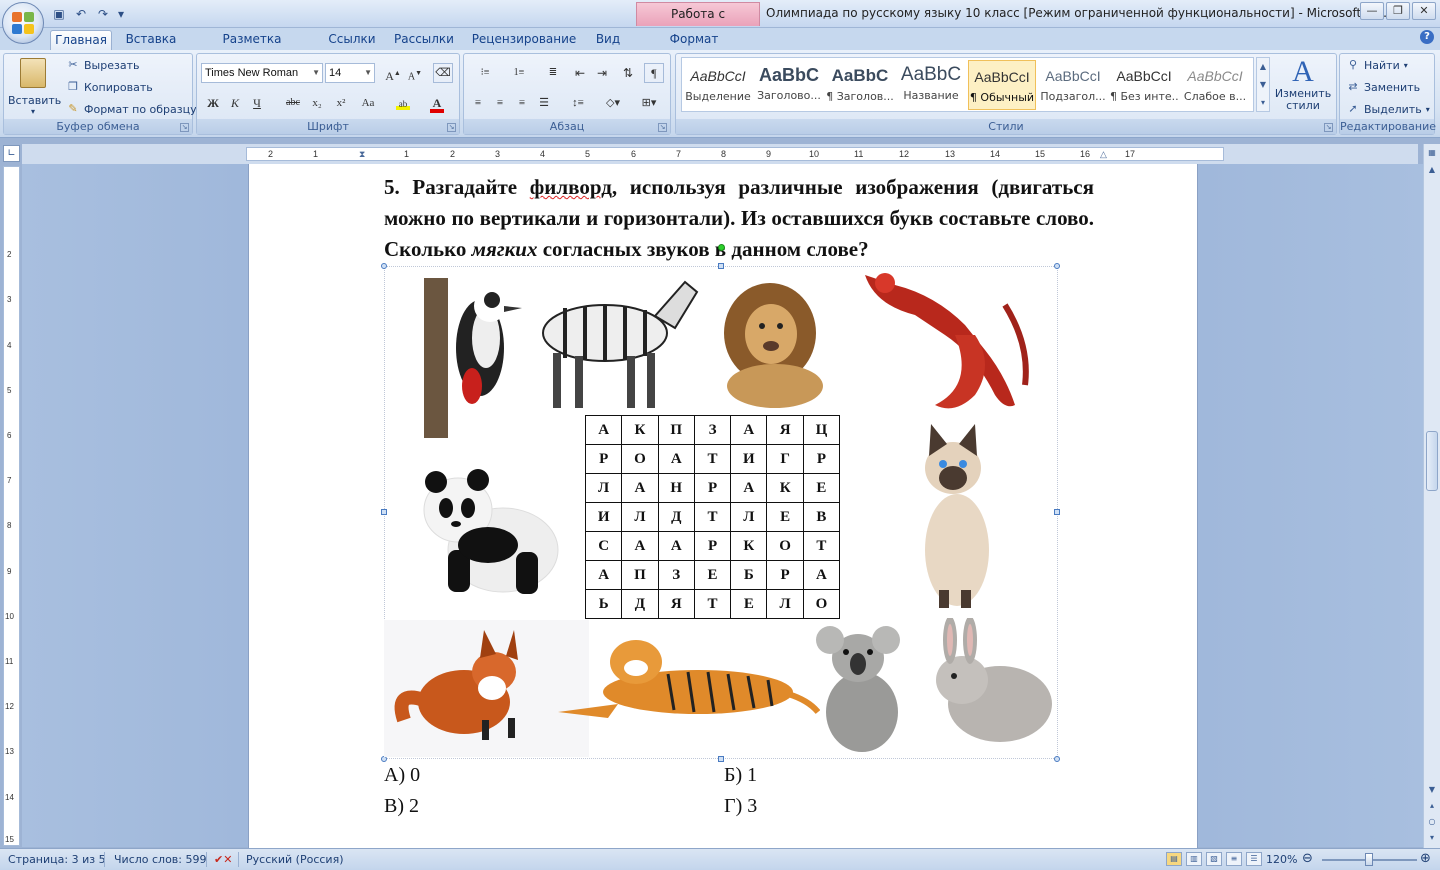 The height and width of the screenshot is (870, 1440). I want to click on redo-icon: ↷, so click(103, 14).